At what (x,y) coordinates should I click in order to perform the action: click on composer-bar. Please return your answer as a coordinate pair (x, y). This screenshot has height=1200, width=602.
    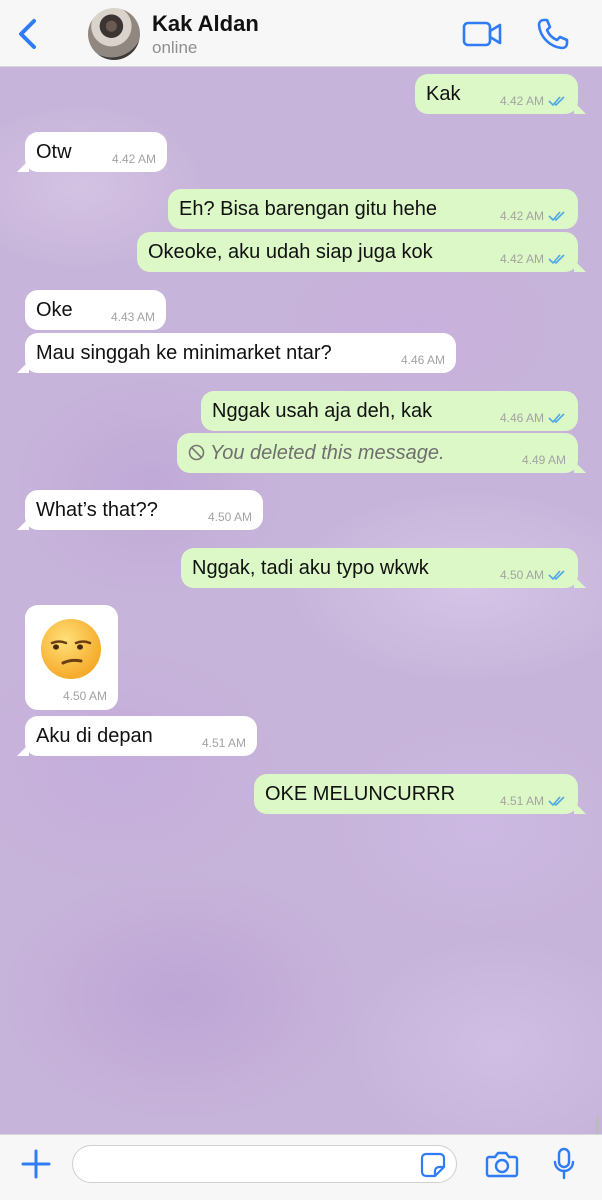
    Looking at the image, I should click on (301, 1167).